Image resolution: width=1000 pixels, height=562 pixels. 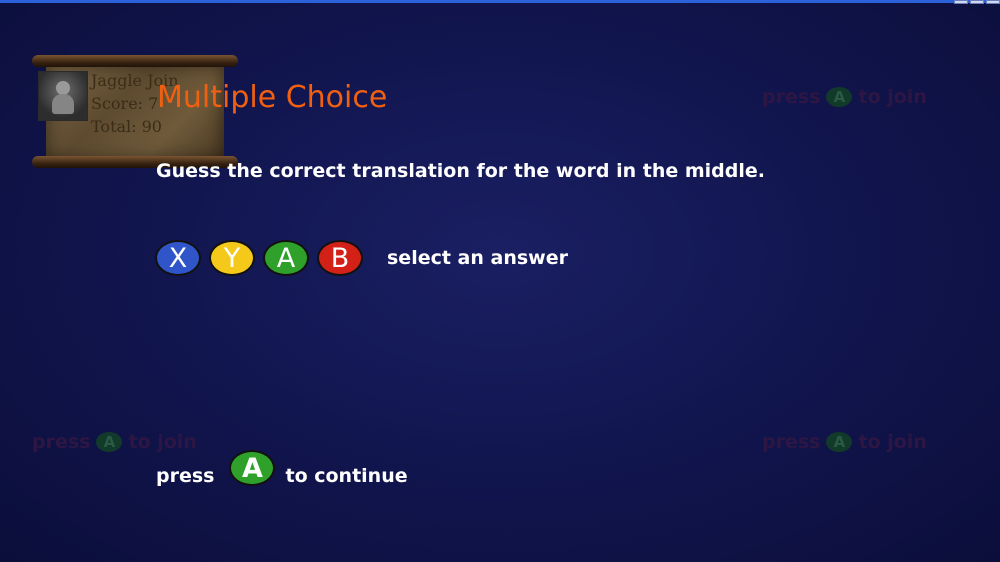 I want to click on maximize-icon, so click(x=977, y=2).